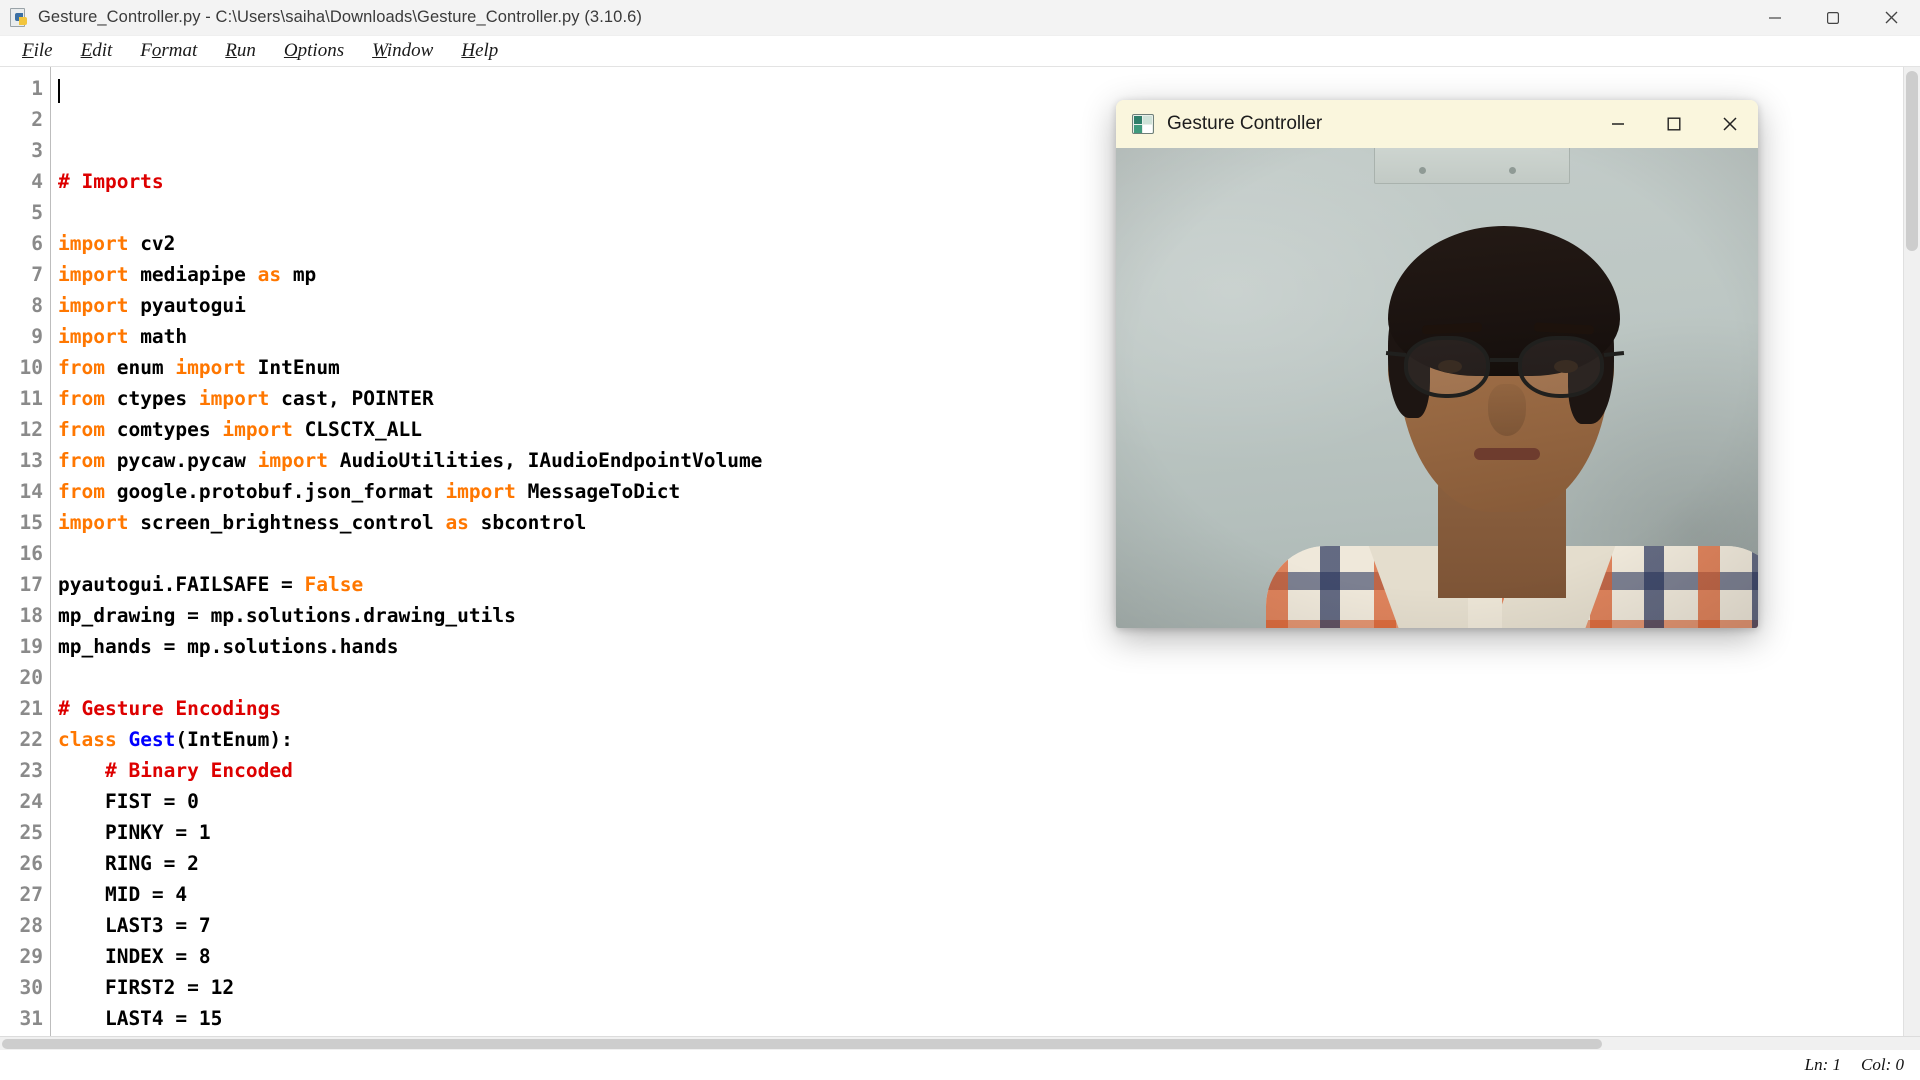  Describe the element at coordinates (240, 51) in the screenshot. I see `menu-item-run: Run` at that location.